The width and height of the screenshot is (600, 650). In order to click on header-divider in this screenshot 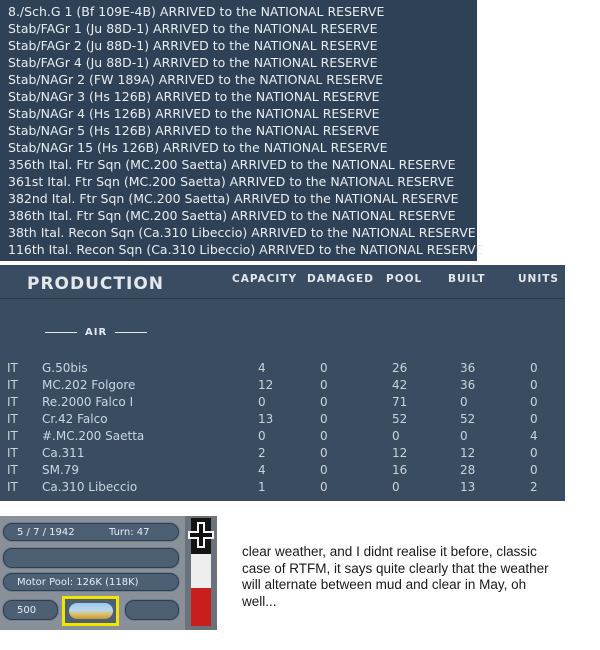, I will do `click(282, 298)`.